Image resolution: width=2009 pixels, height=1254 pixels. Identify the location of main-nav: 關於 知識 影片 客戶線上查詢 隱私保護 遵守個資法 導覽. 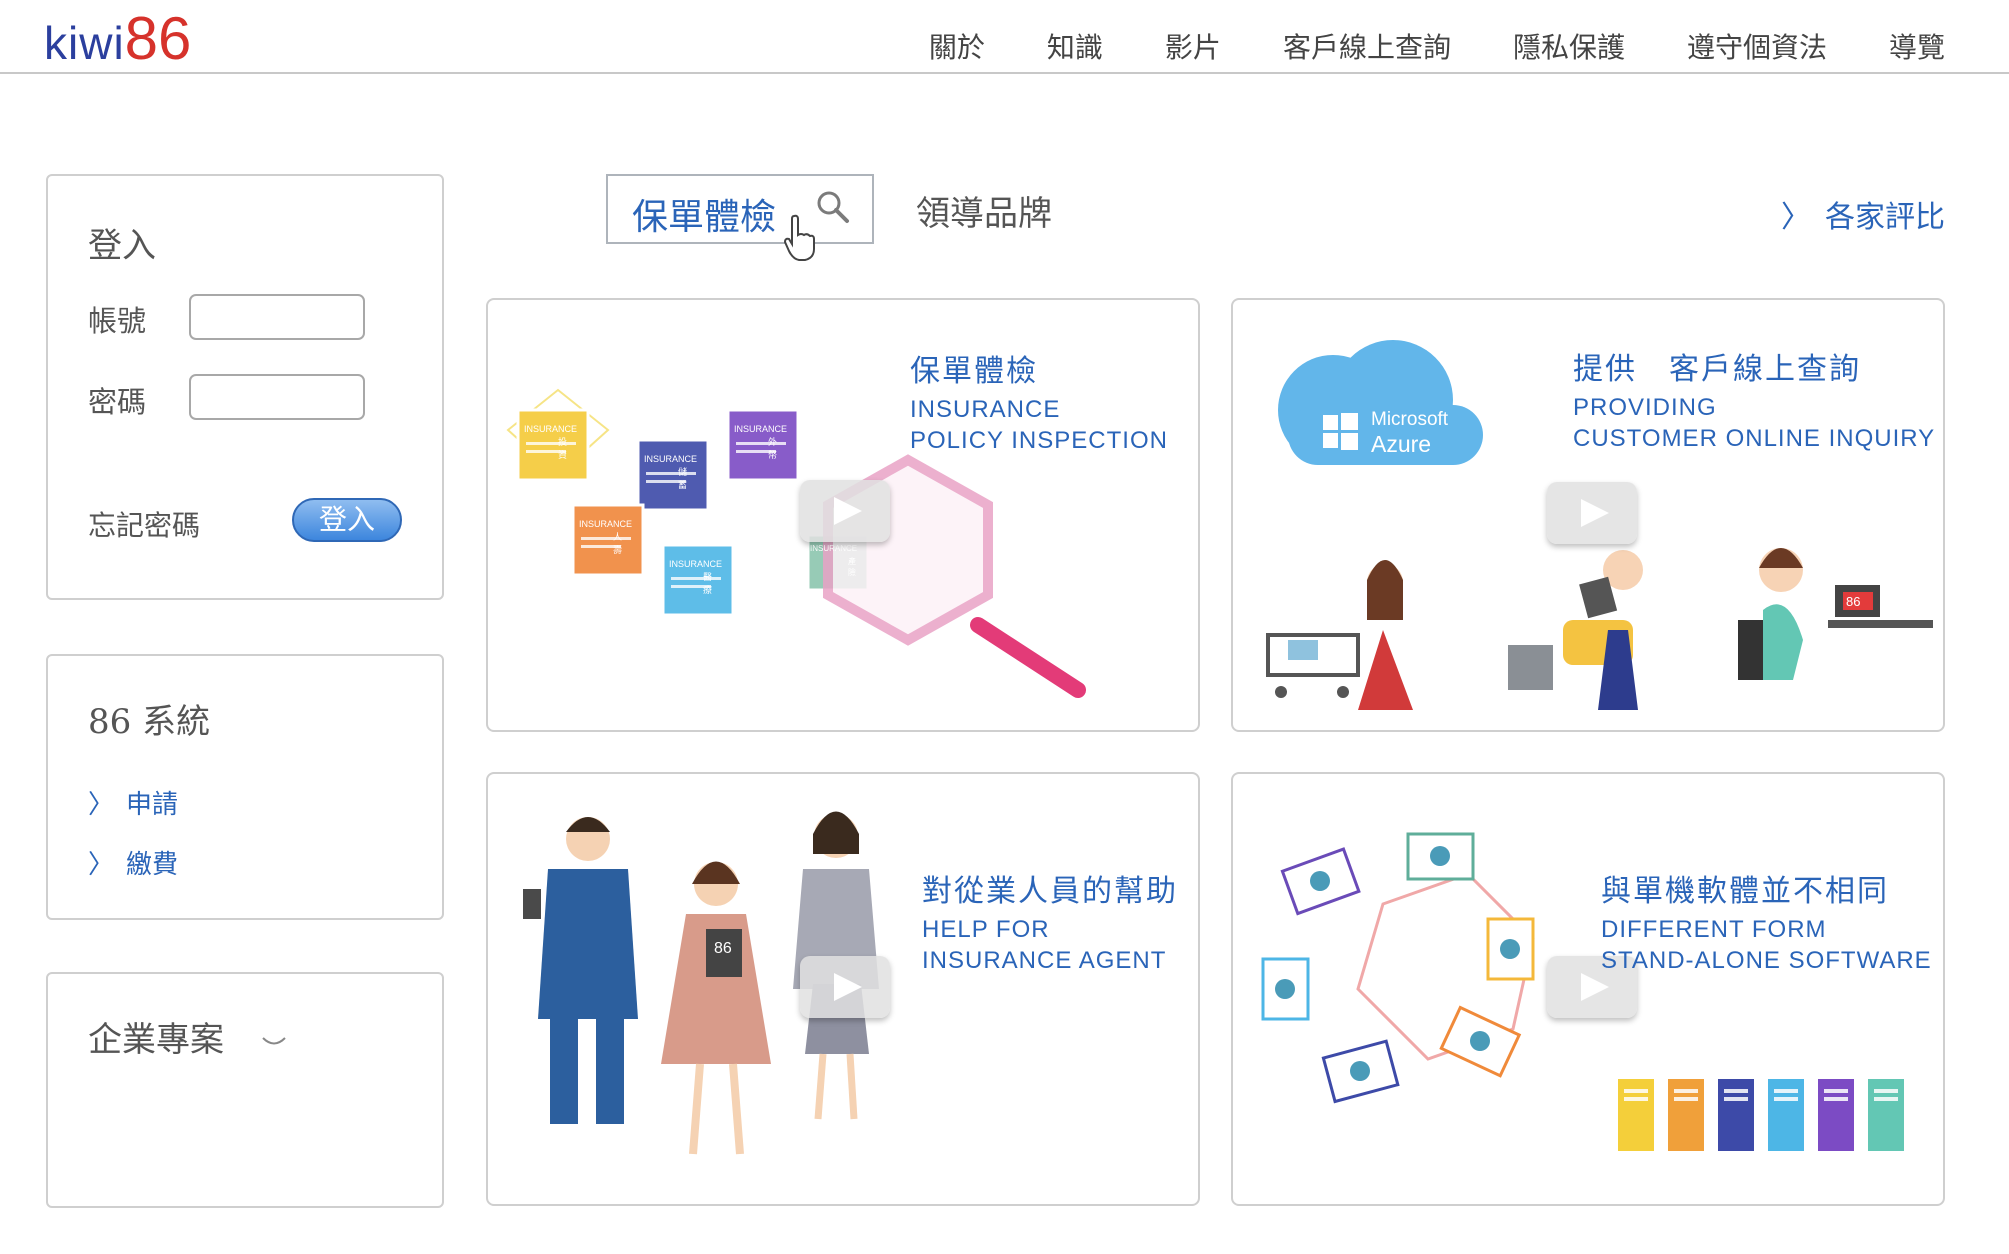
(1437, 46).